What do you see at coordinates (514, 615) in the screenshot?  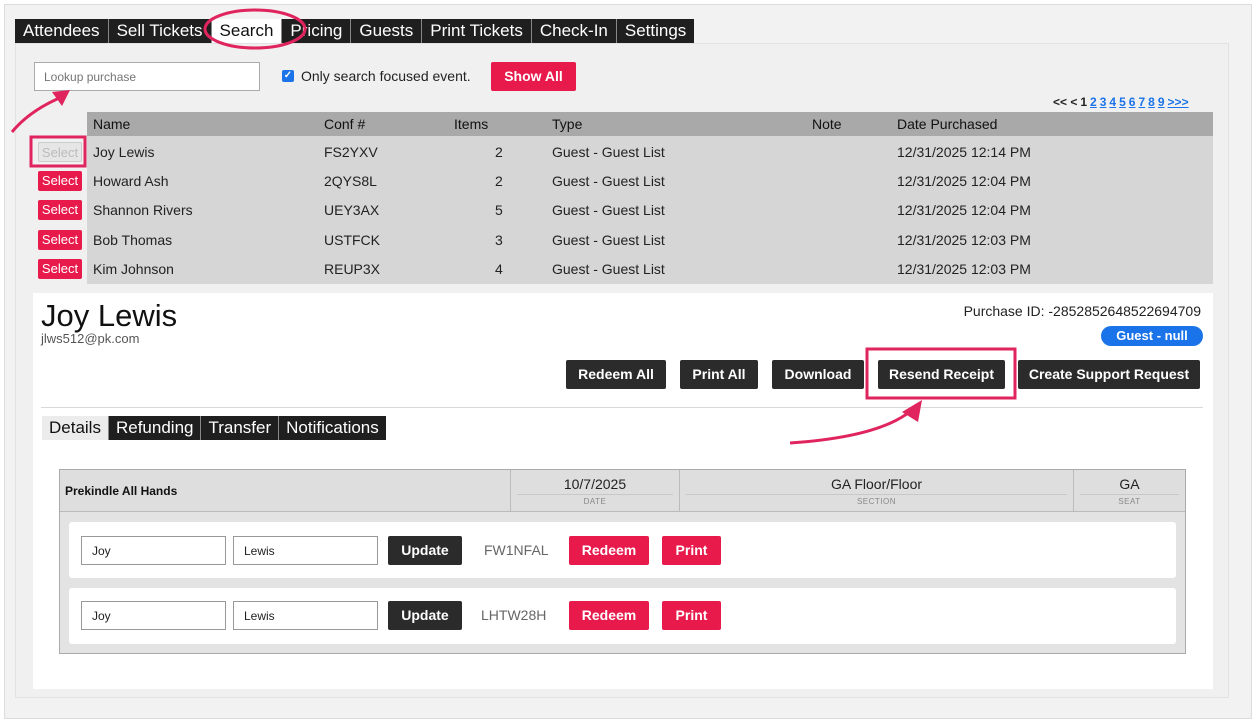 I see `ticket-code: LHTW28H` at bounding box center [514, 615].